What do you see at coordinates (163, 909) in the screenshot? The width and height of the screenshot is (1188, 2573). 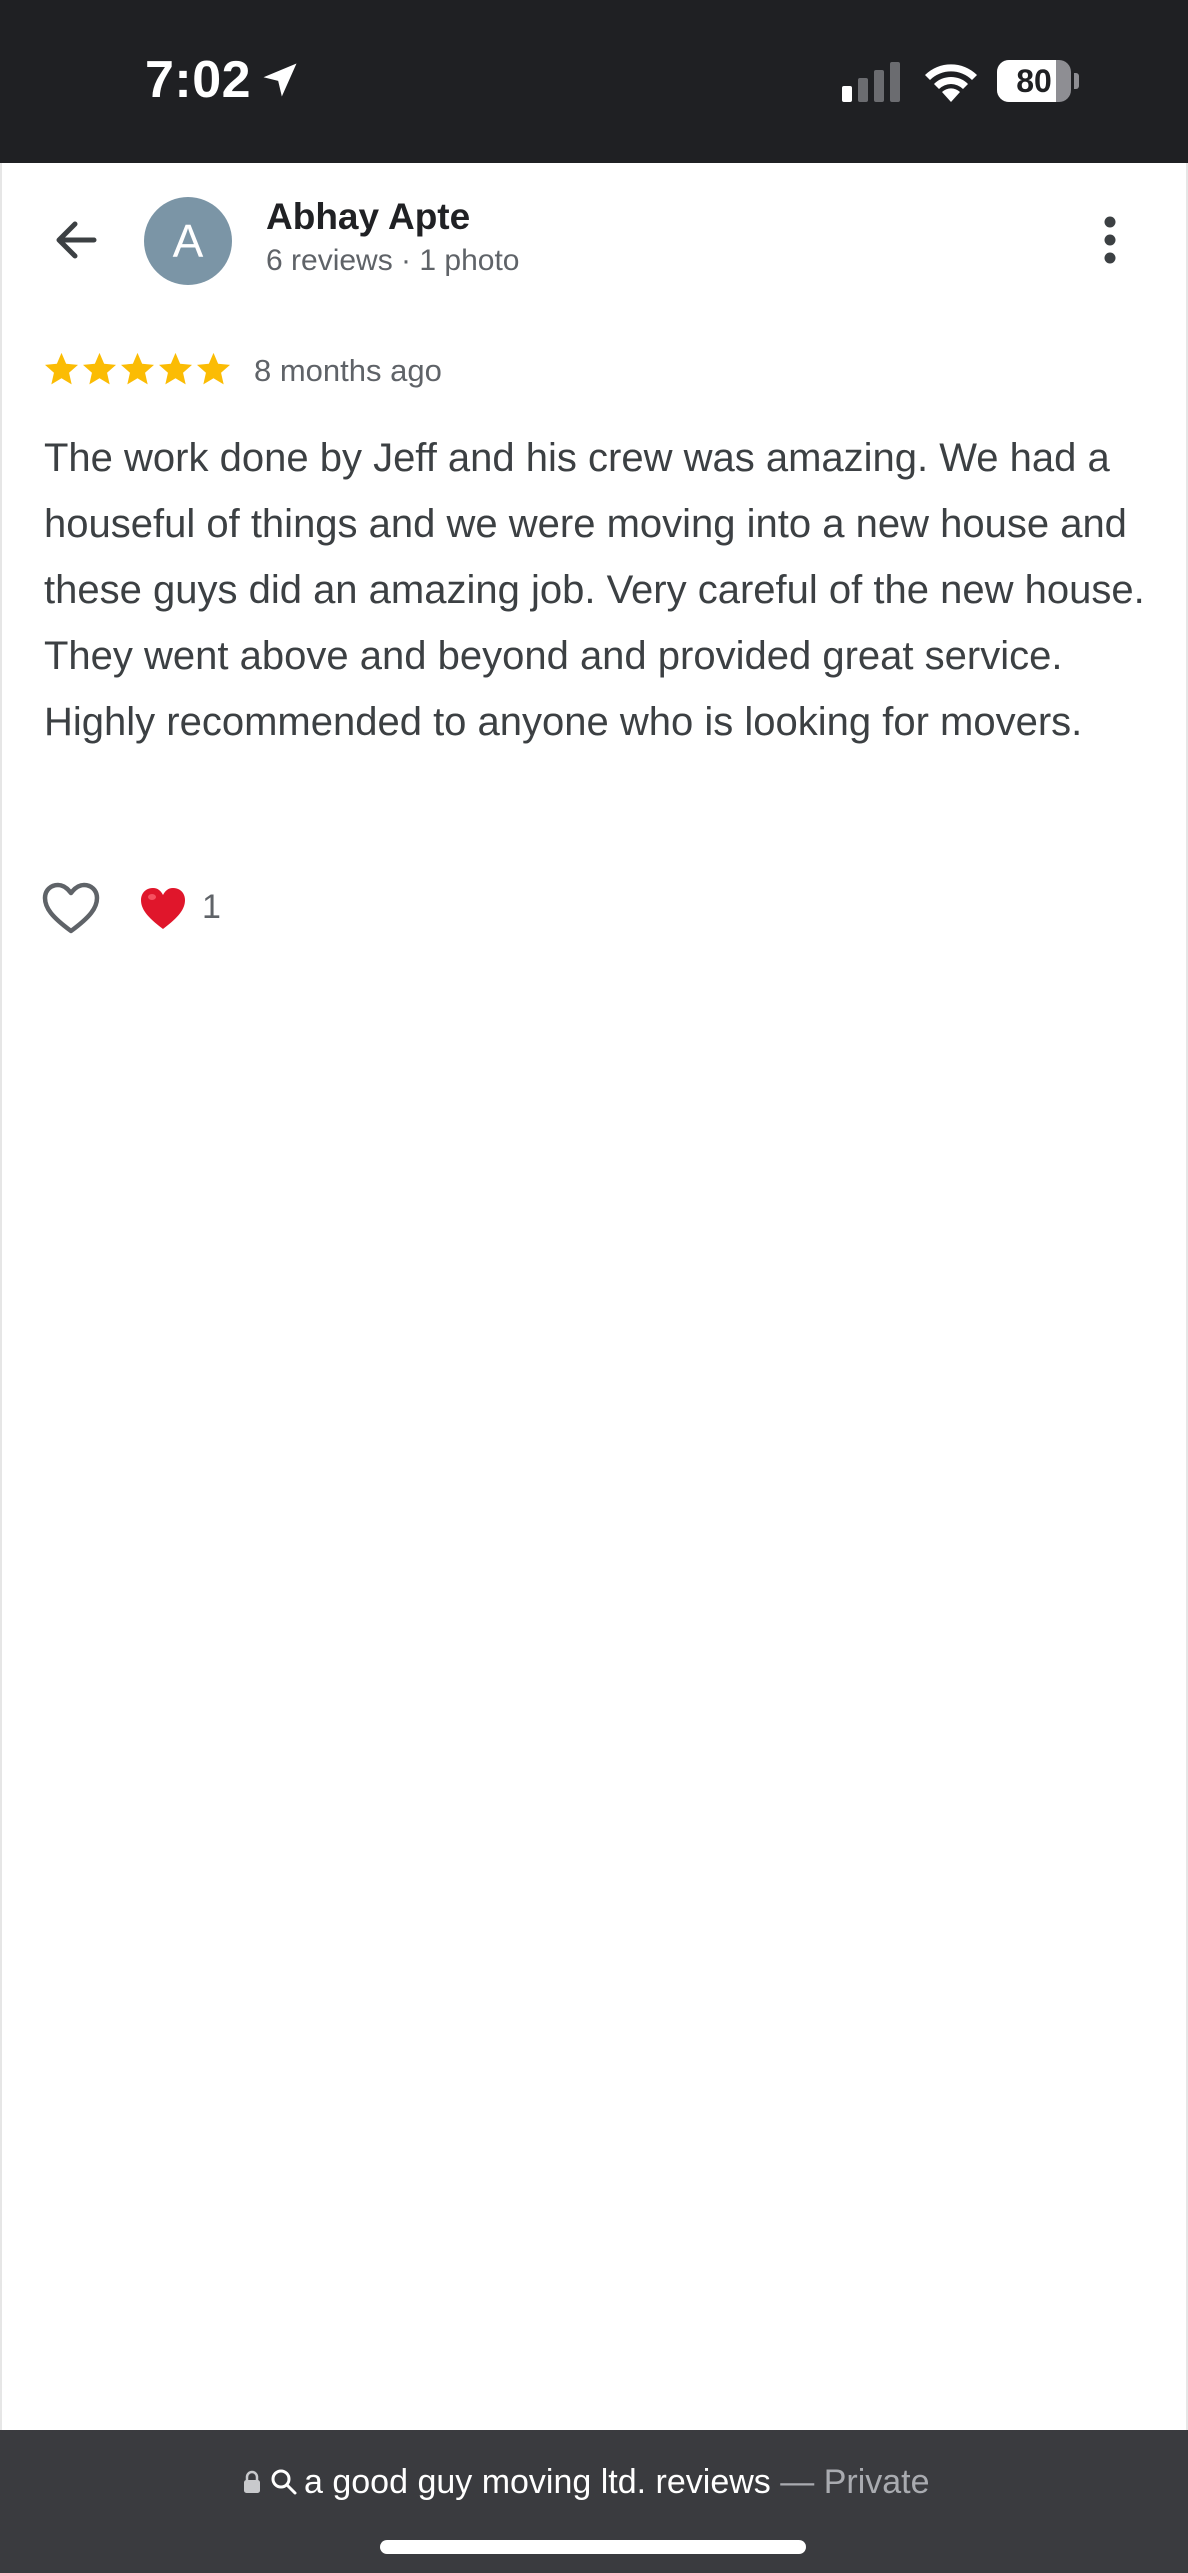 I see `red-heart-icon` at bounding box center [163, 909].